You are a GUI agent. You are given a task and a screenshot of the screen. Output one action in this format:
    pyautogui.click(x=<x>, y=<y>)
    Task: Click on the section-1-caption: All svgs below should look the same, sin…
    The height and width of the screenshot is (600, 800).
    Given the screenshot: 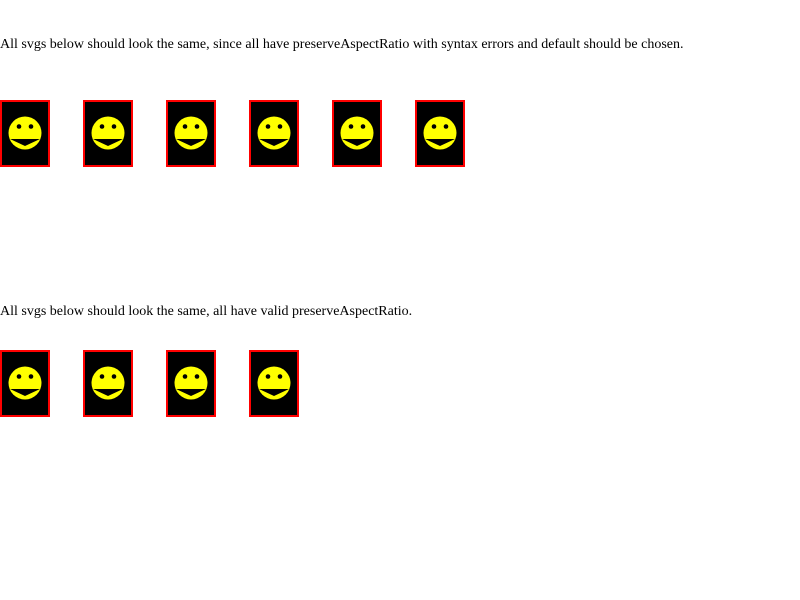 What is the action you would take?
    pyautogui.click(x=342, y=44)
    